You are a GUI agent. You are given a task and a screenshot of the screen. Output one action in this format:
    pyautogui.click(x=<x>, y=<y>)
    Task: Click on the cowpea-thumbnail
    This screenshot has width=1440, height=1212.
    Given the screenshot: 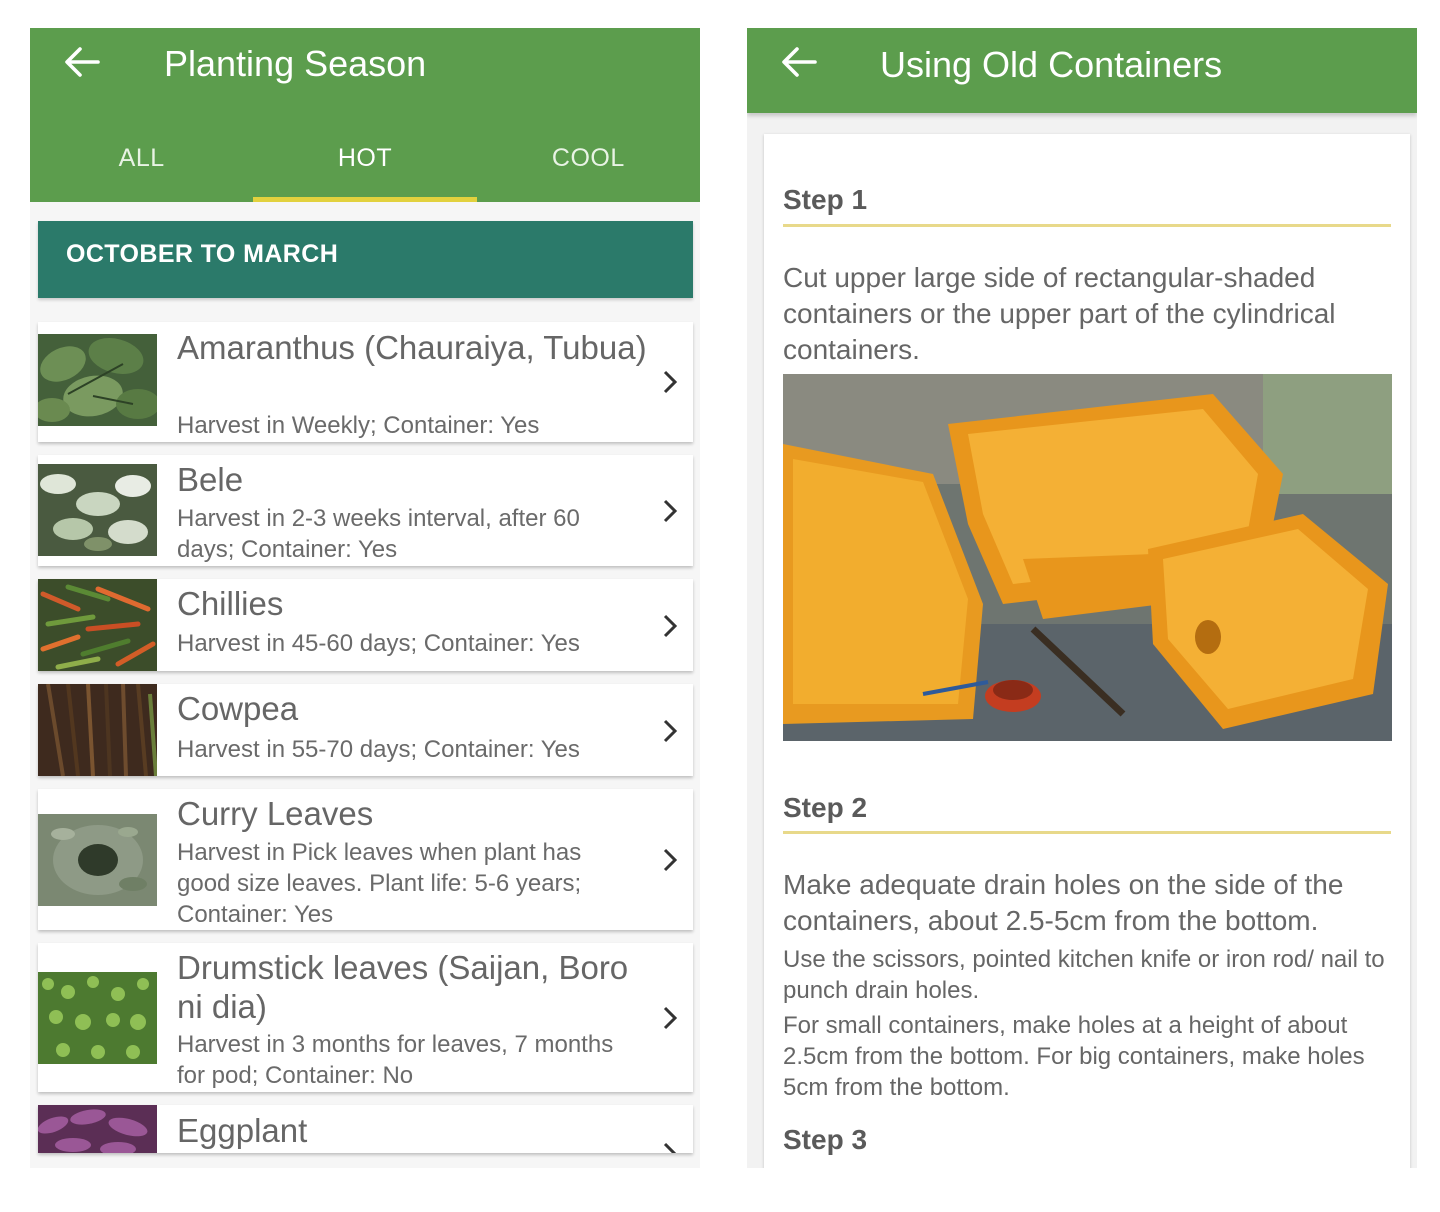 What is the action you would take?
    pyautogui.click(x=97, y=730)
    